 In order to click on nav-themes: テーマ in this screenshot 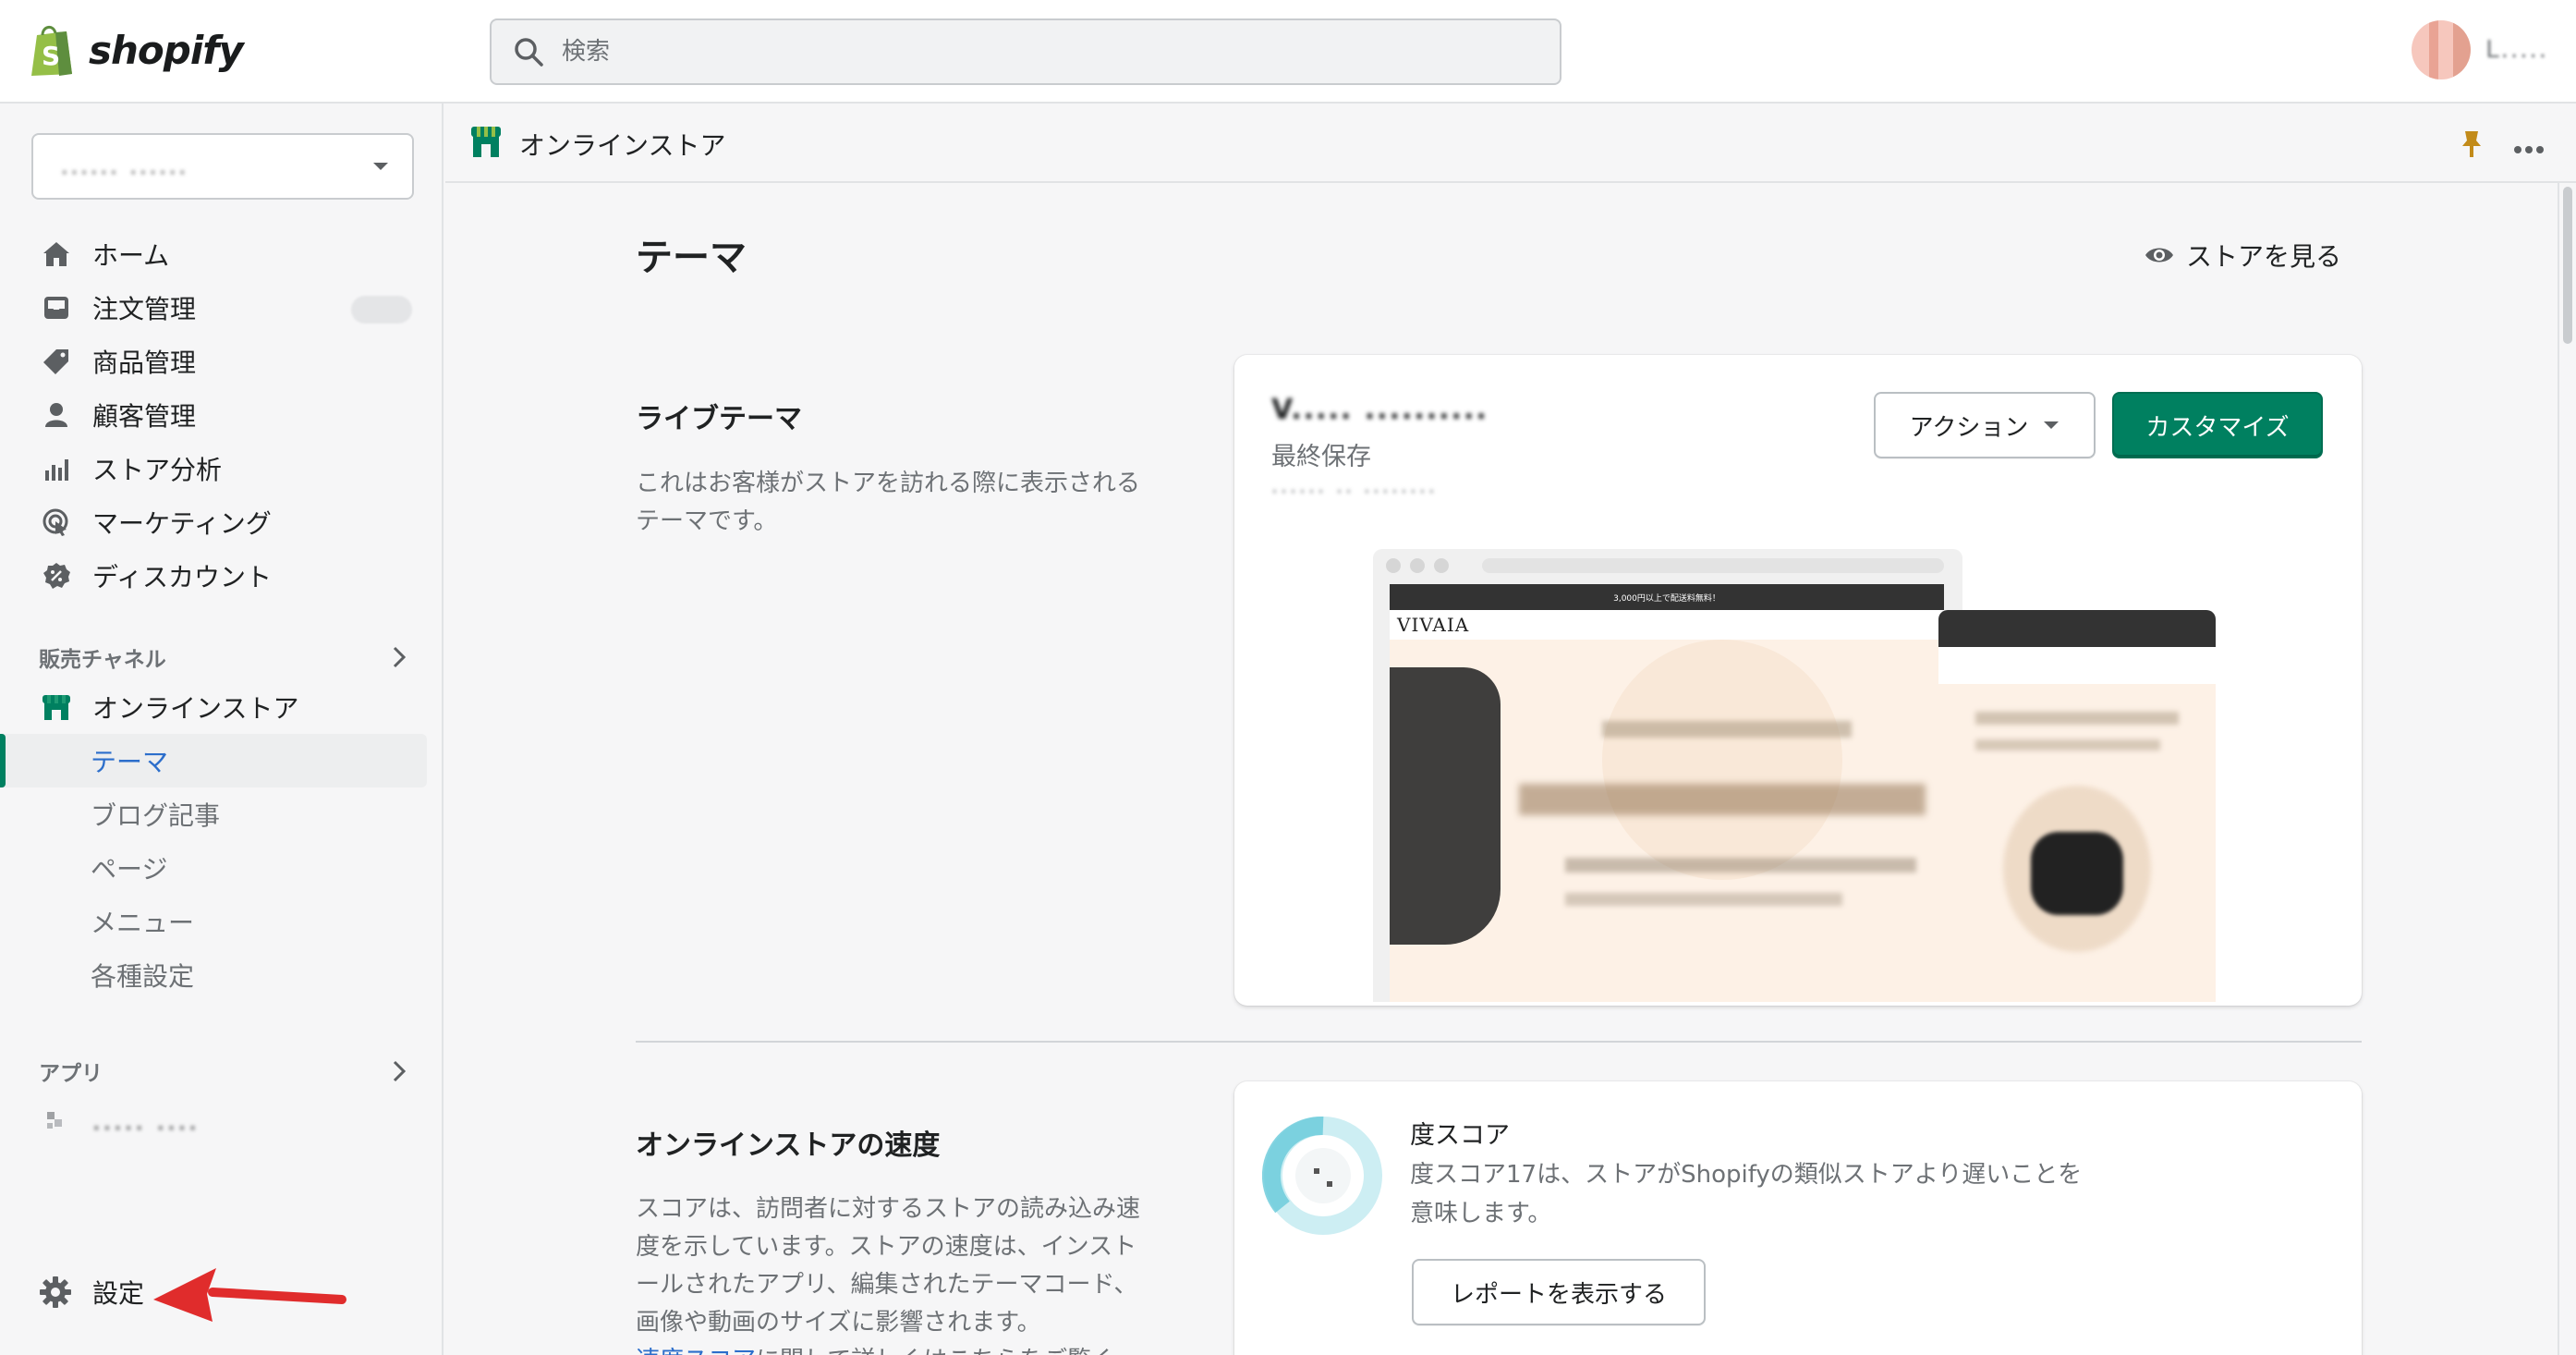, I will do `click(213, 760)`.